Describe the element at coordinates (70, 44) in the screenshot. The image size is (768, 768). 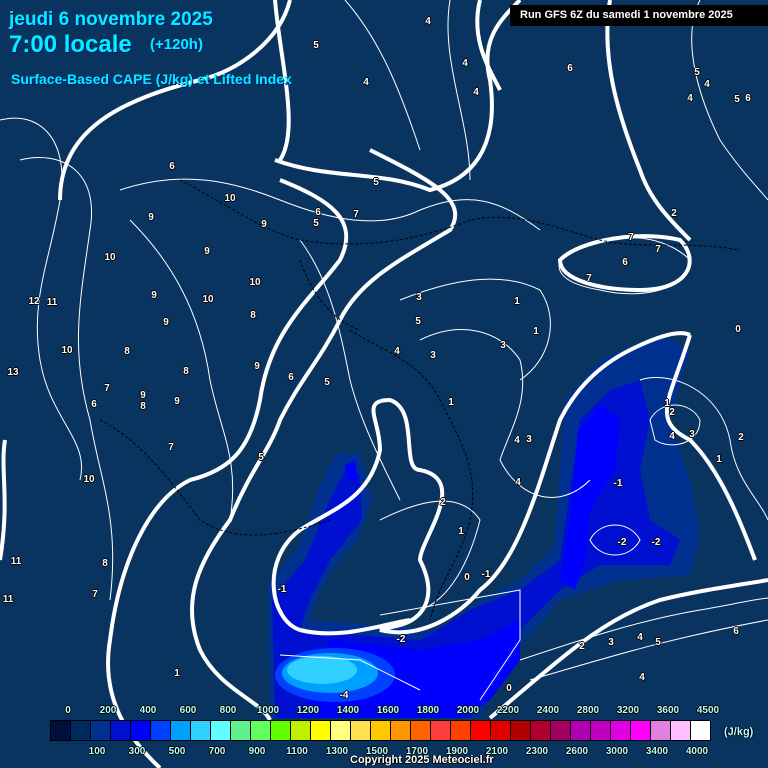
I see `forecast-time: 7:00 locale` at that location.